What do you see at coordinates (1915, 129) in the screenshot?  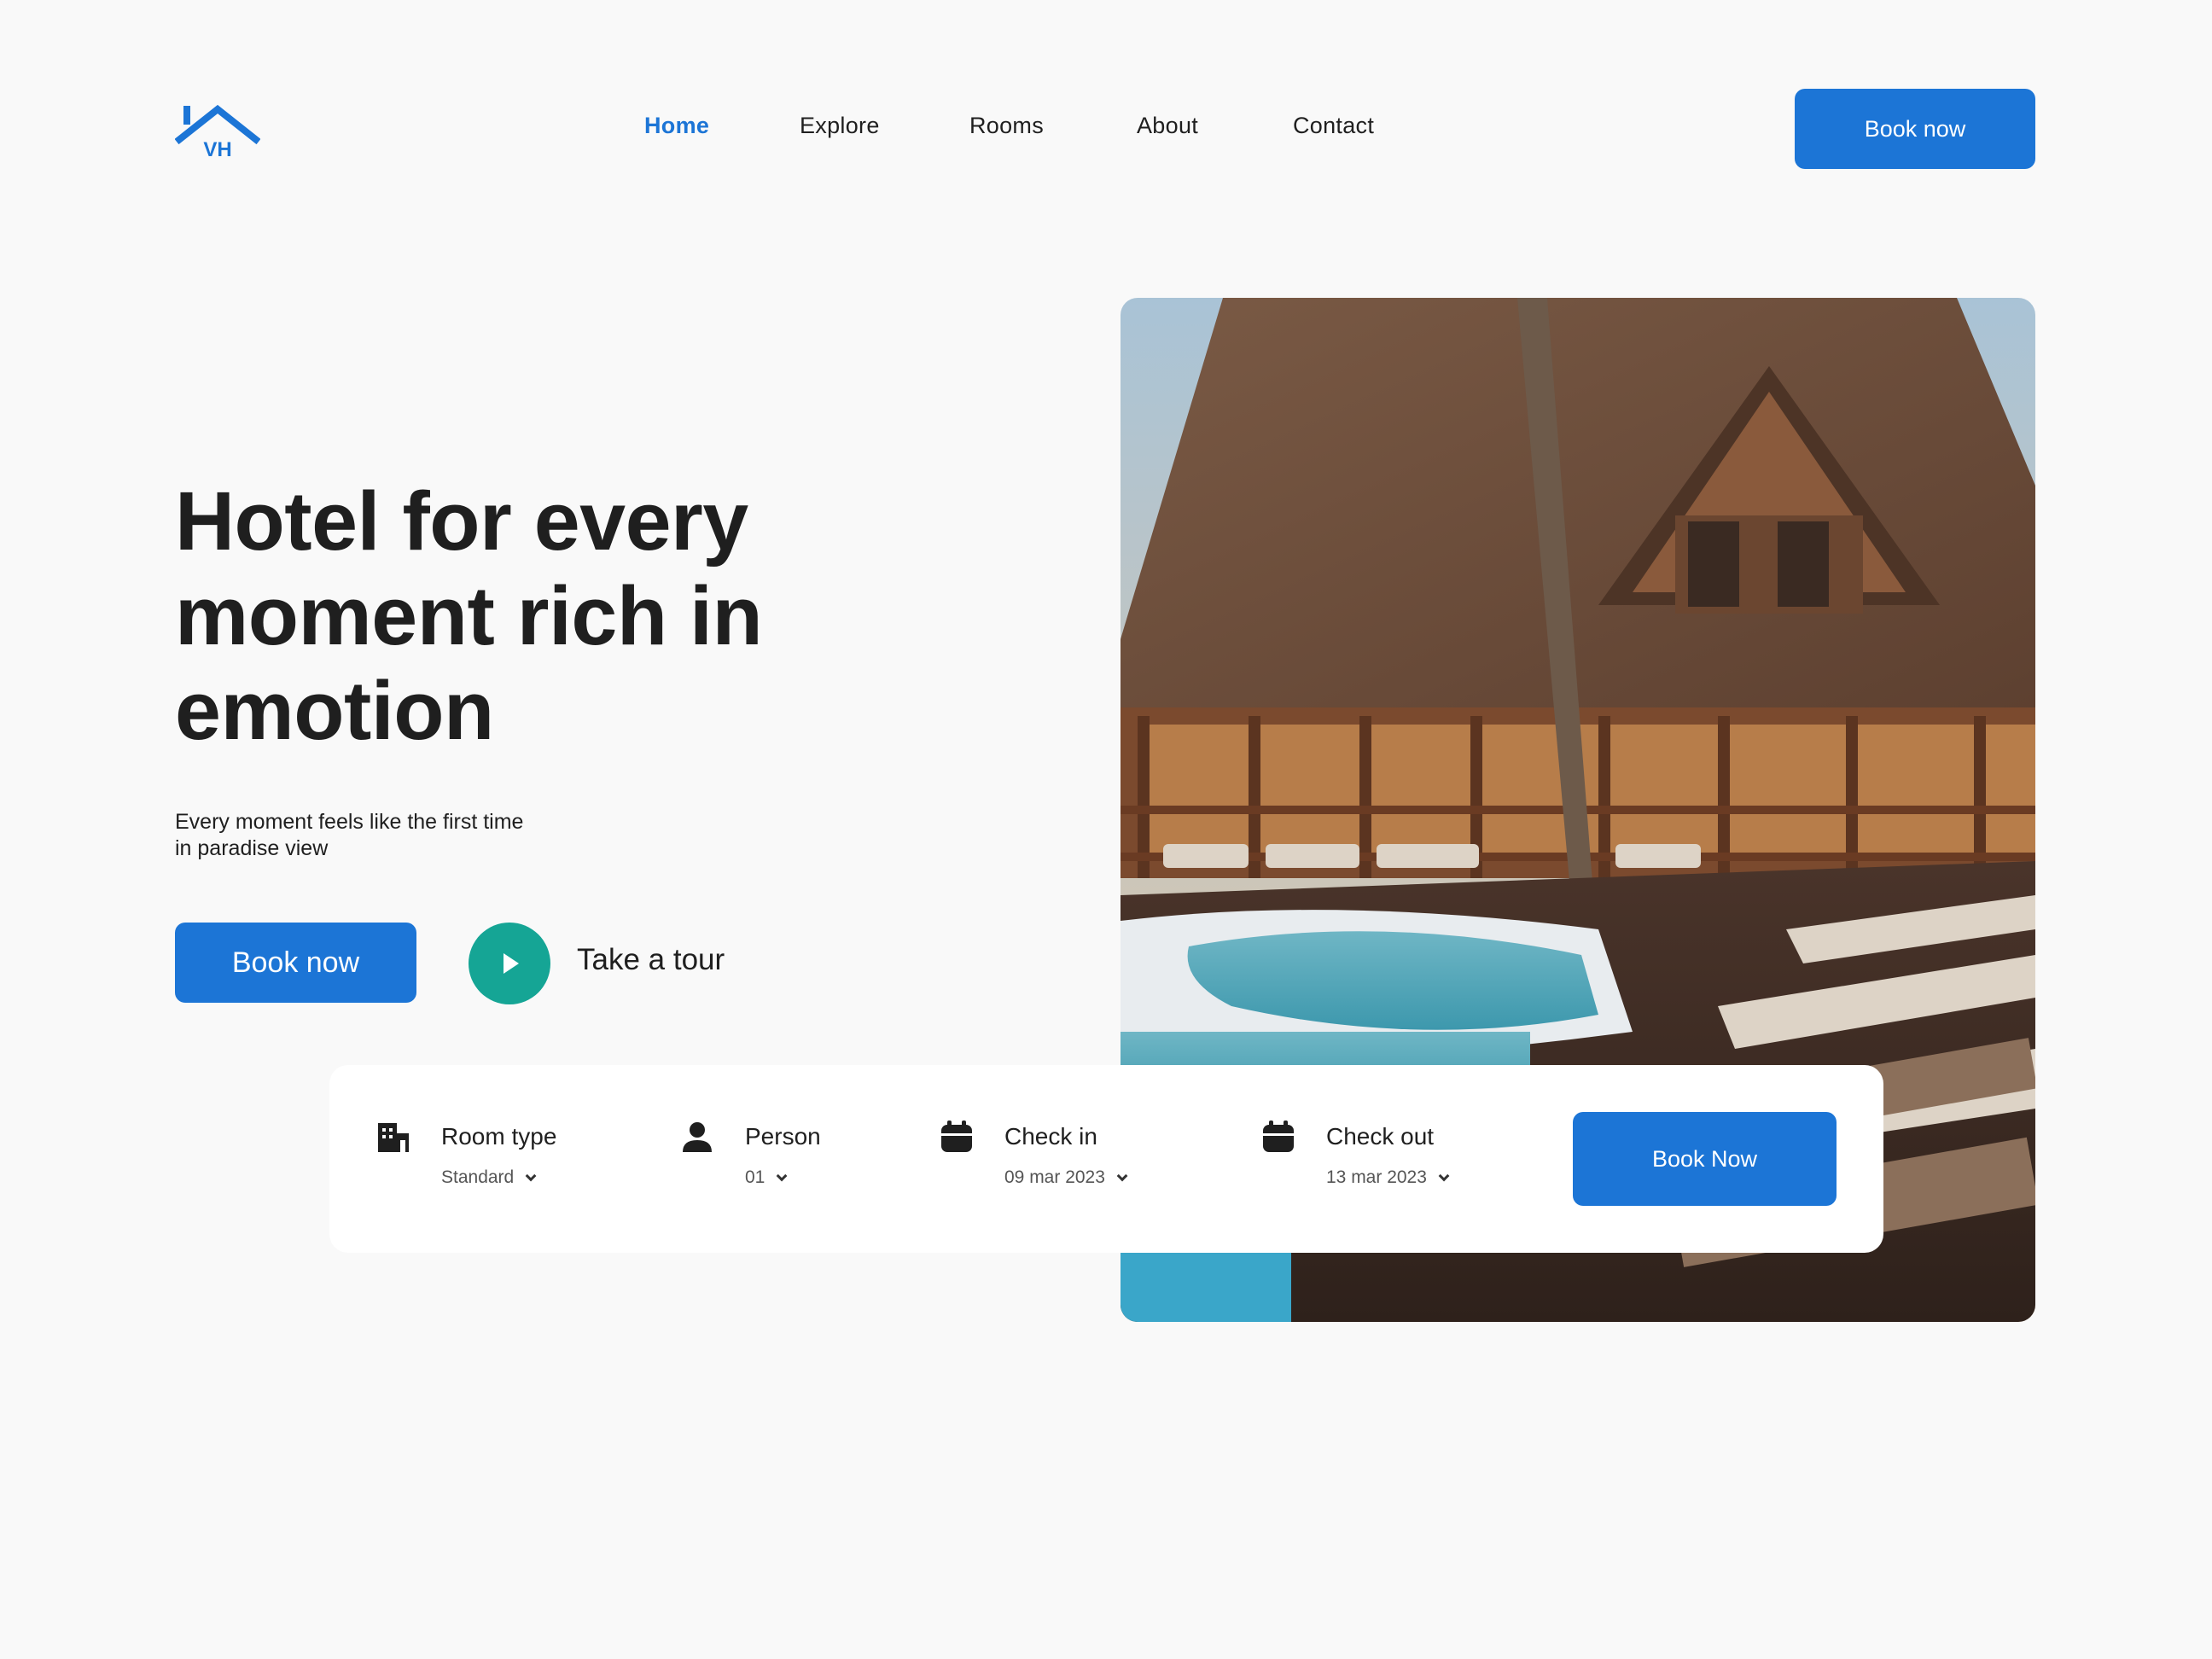 I see `header-book-button: Book now` at bounding box center [1915, 129].